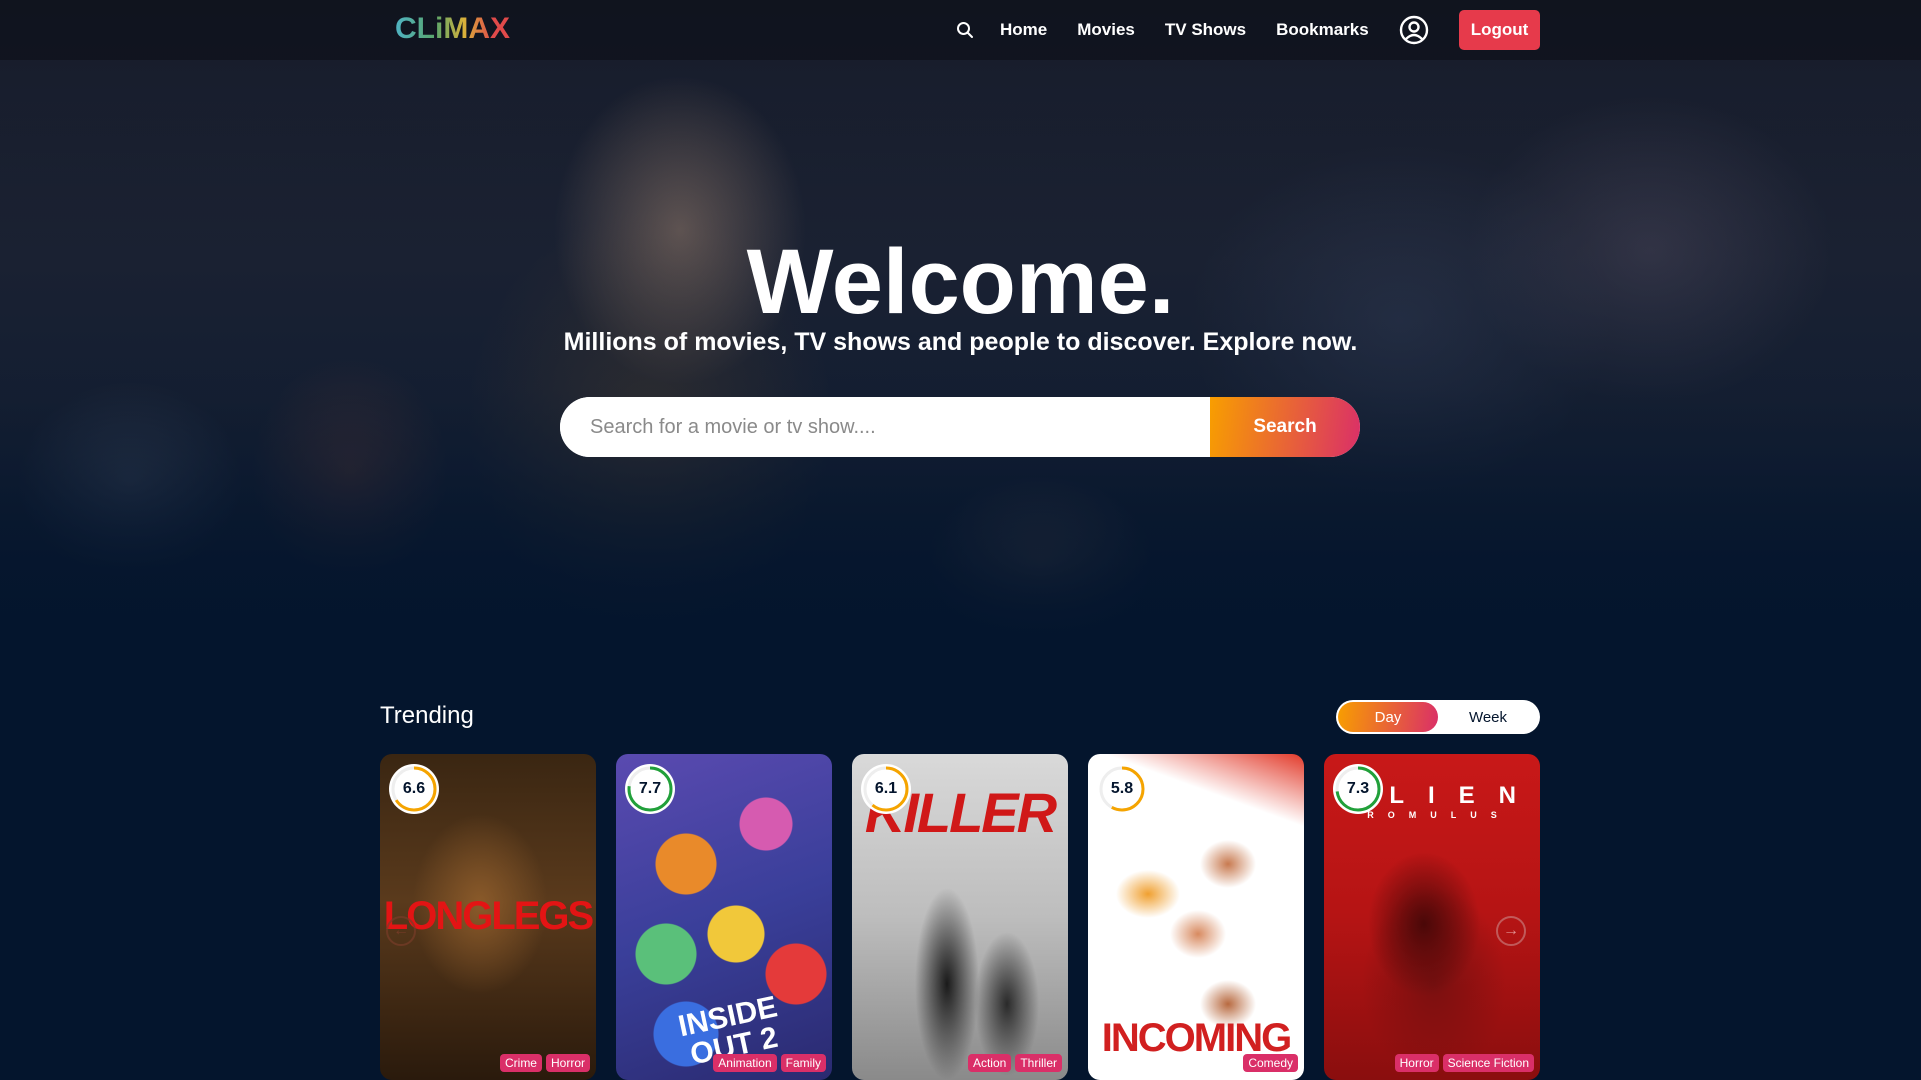 This screenshot has width=1921, height=1080. I want to click on rating-badge: 7.3, so click(1358, 789).